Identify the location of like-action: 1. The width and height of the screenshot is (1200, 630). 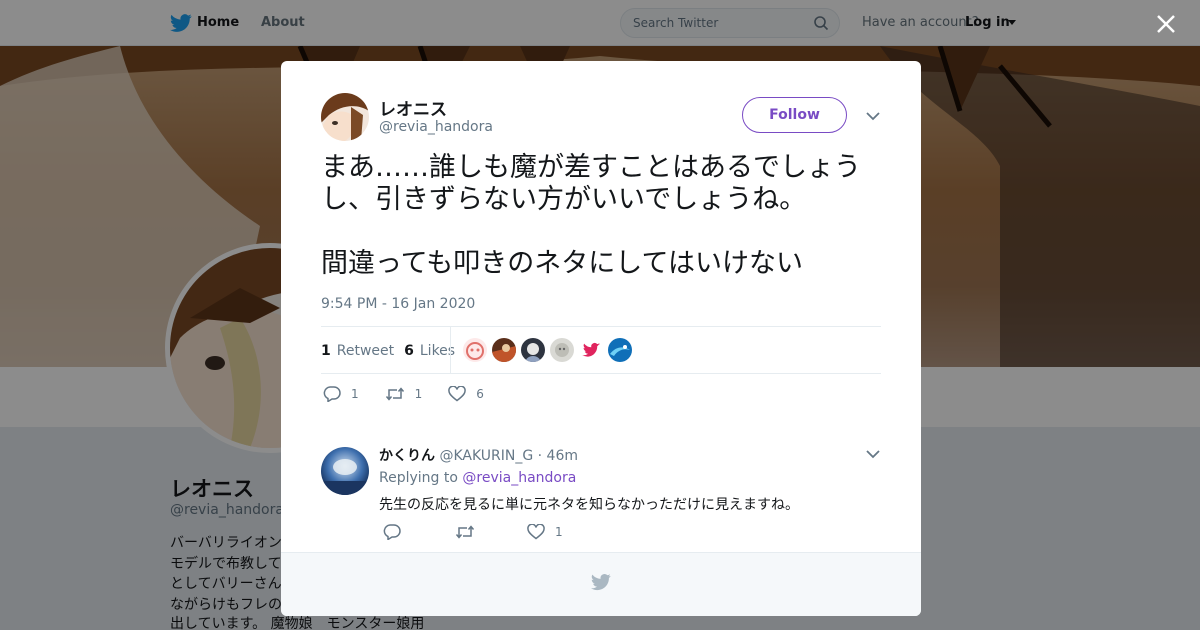
(545, 532).